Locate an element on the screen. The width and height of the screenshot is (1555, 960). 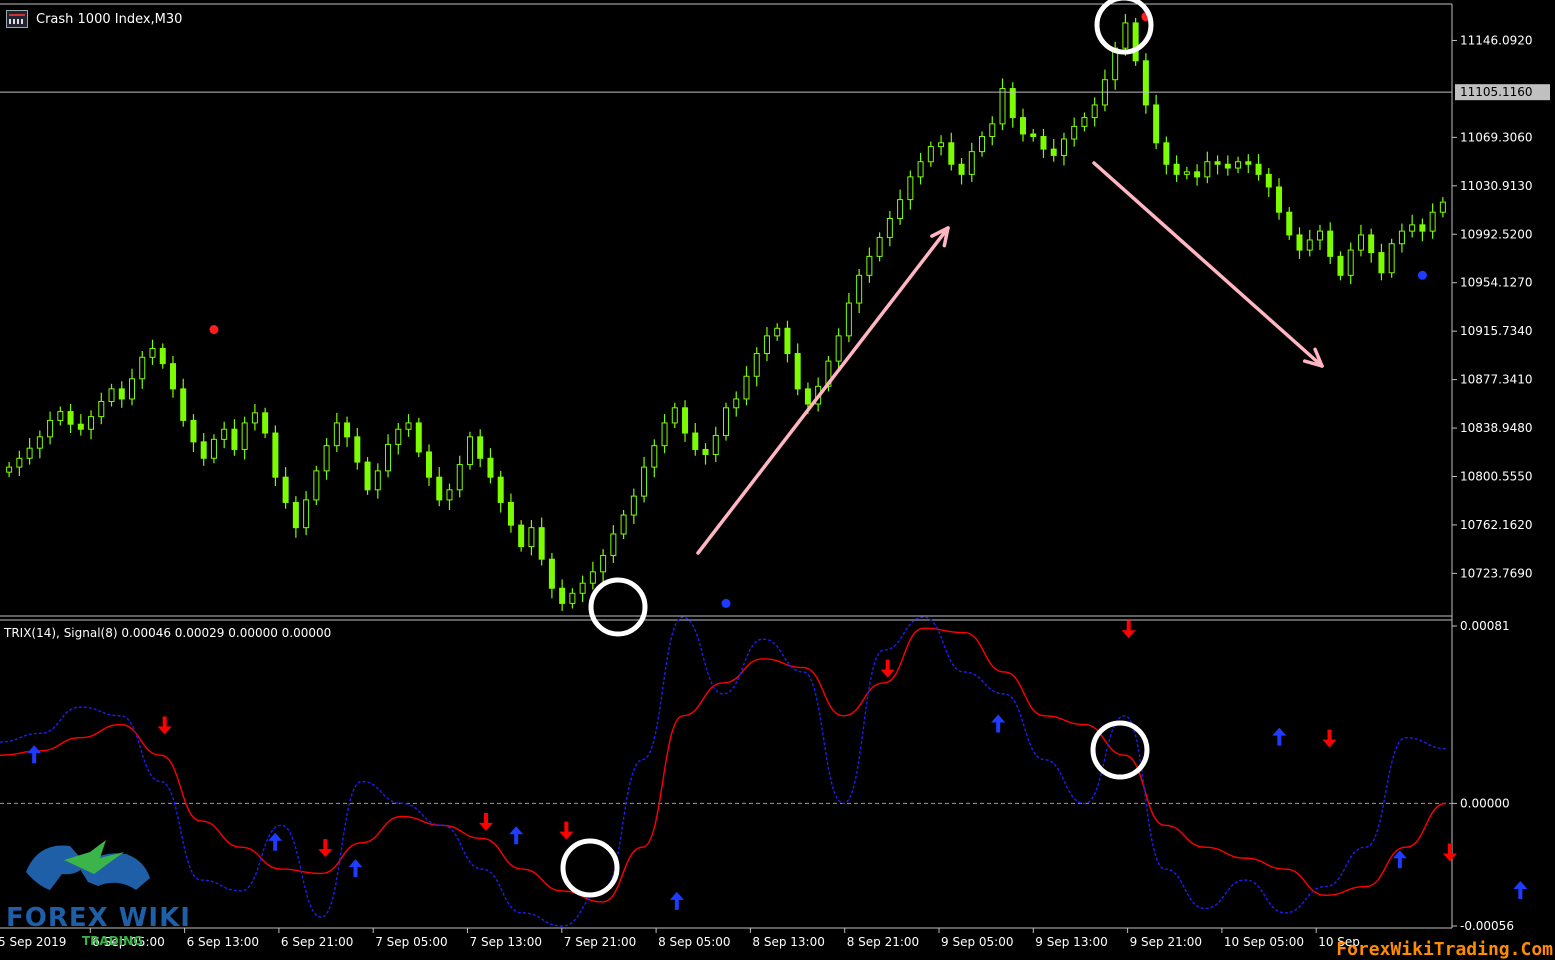
trend-arrow-up is located at coordinates (823, 390).